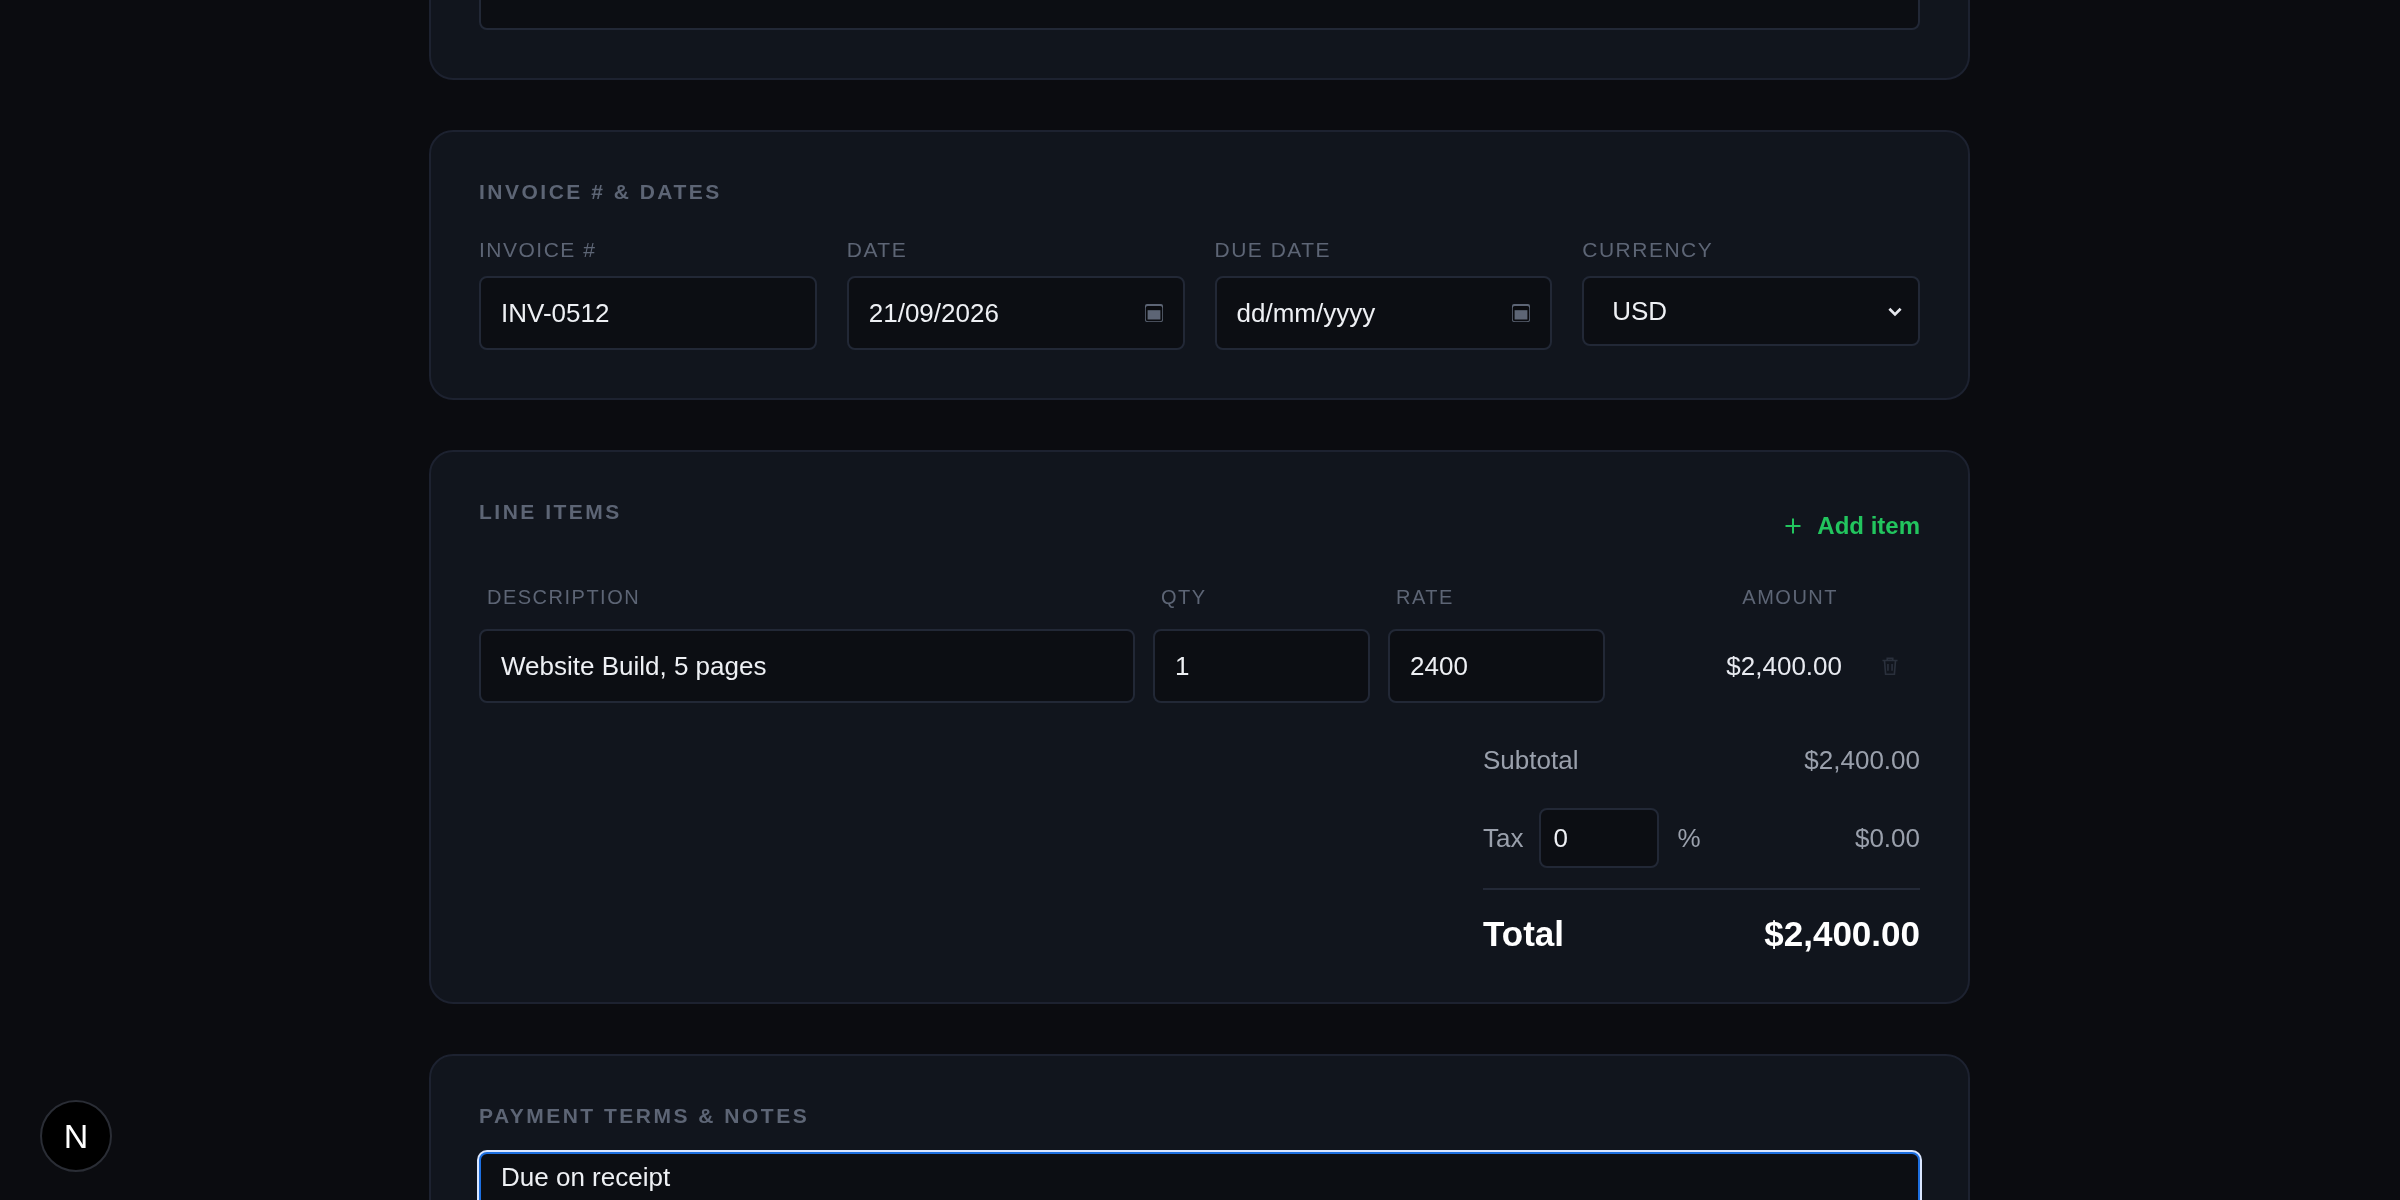 The height and width of the screenshot is (1200, 2400). What do you see at coordinates (1425, 597) in the screenshot?
I see `column-header: RATE` at bounding box center [1425, 597].